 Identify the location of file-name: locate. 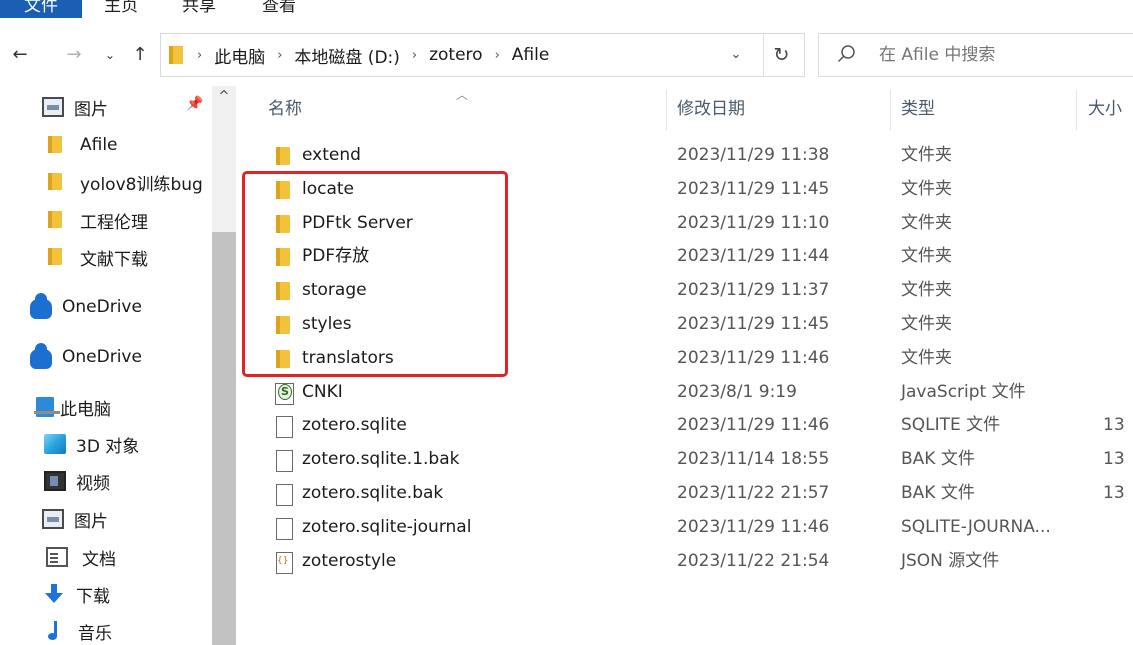
(328, 189).